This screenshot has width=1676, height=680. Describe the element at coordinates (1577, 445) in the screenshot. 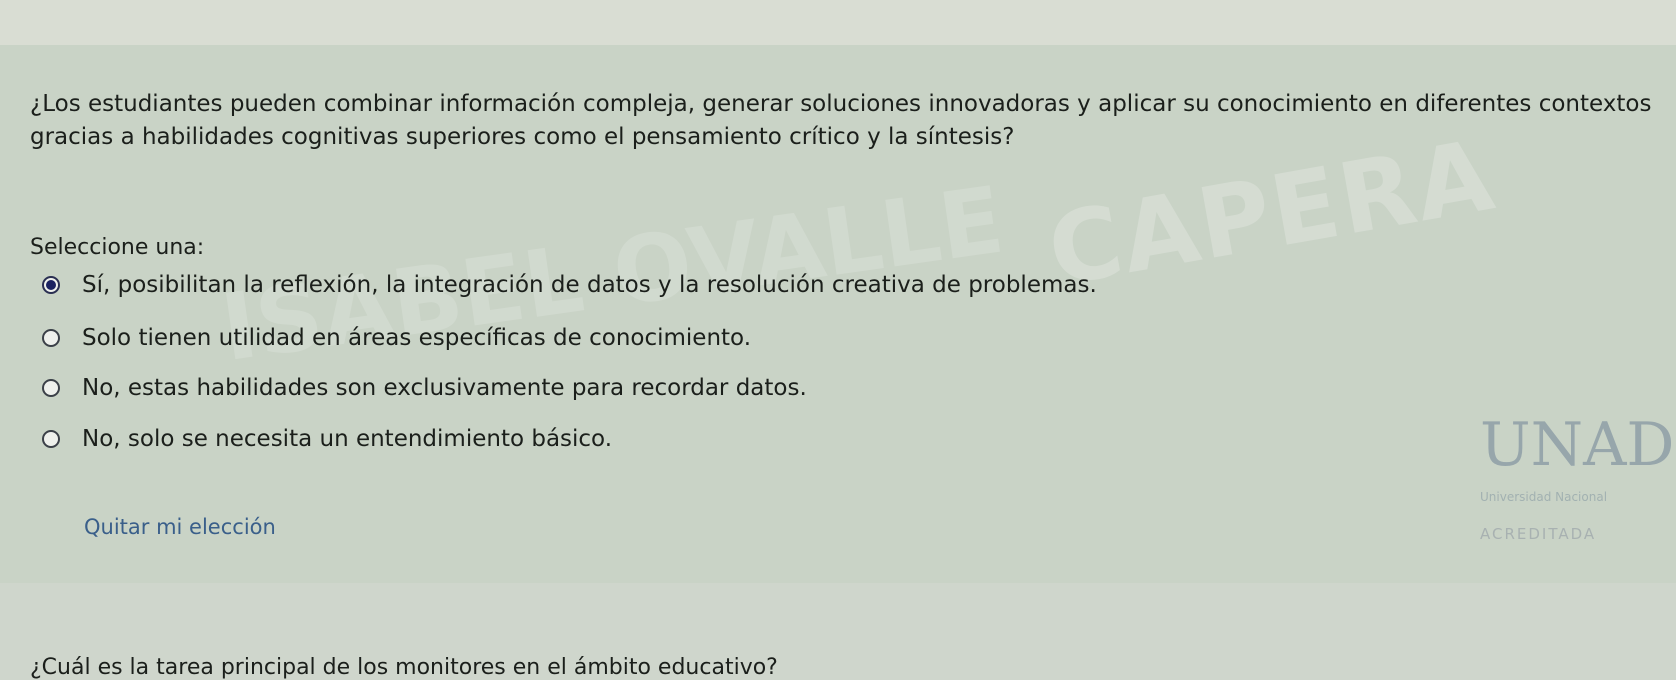

I see `logo-mark: UNAD` at that location.